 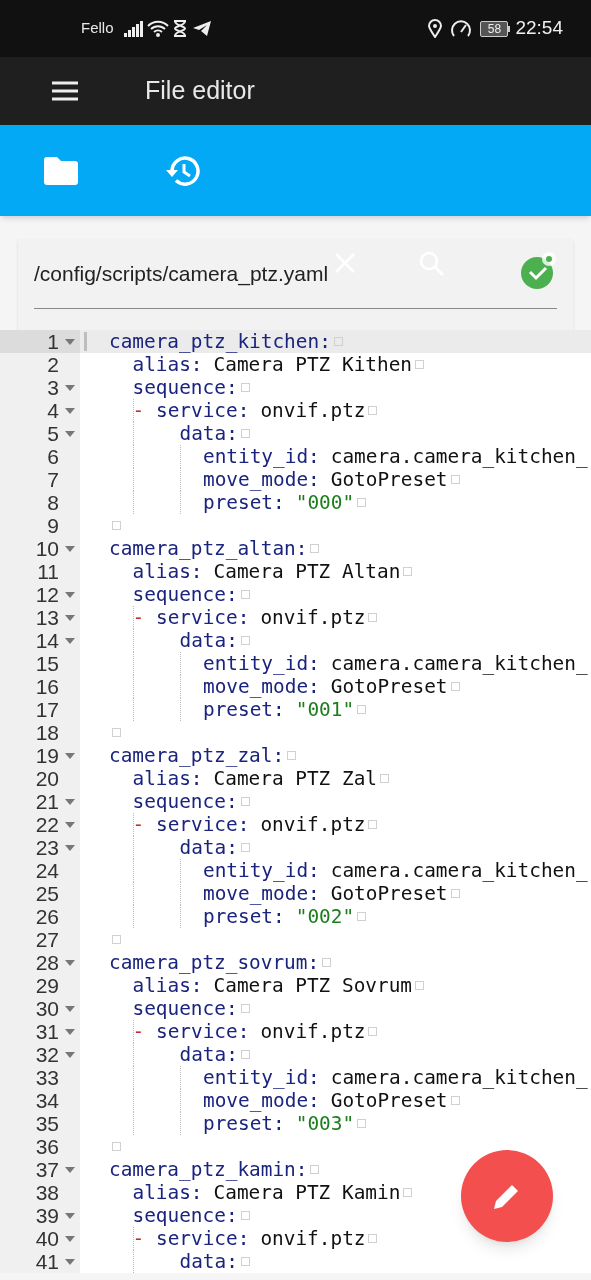 What do you see at coordinates (65, 91) in the screenshot?
I see `menu-icon` at bounding box center [65, 91].